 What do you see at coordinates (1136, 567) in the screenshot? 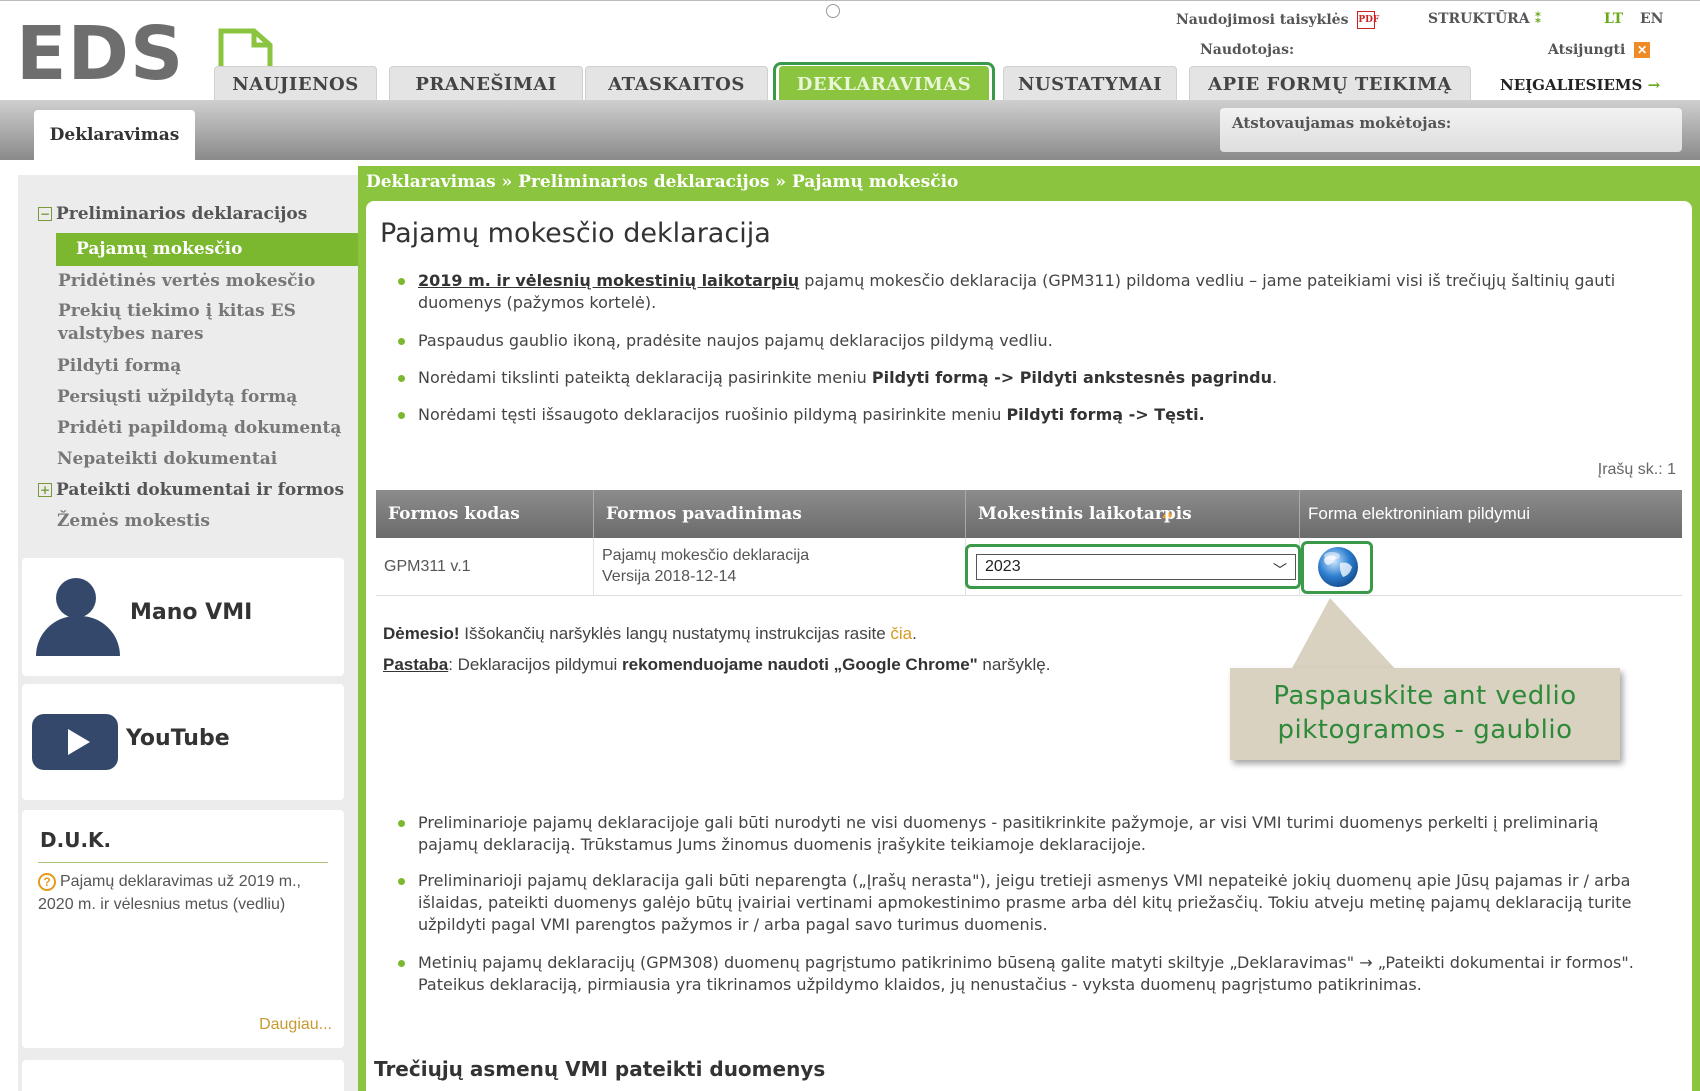
I see `period-select: 2023 ﹀` at bounding box center [1136, 567].